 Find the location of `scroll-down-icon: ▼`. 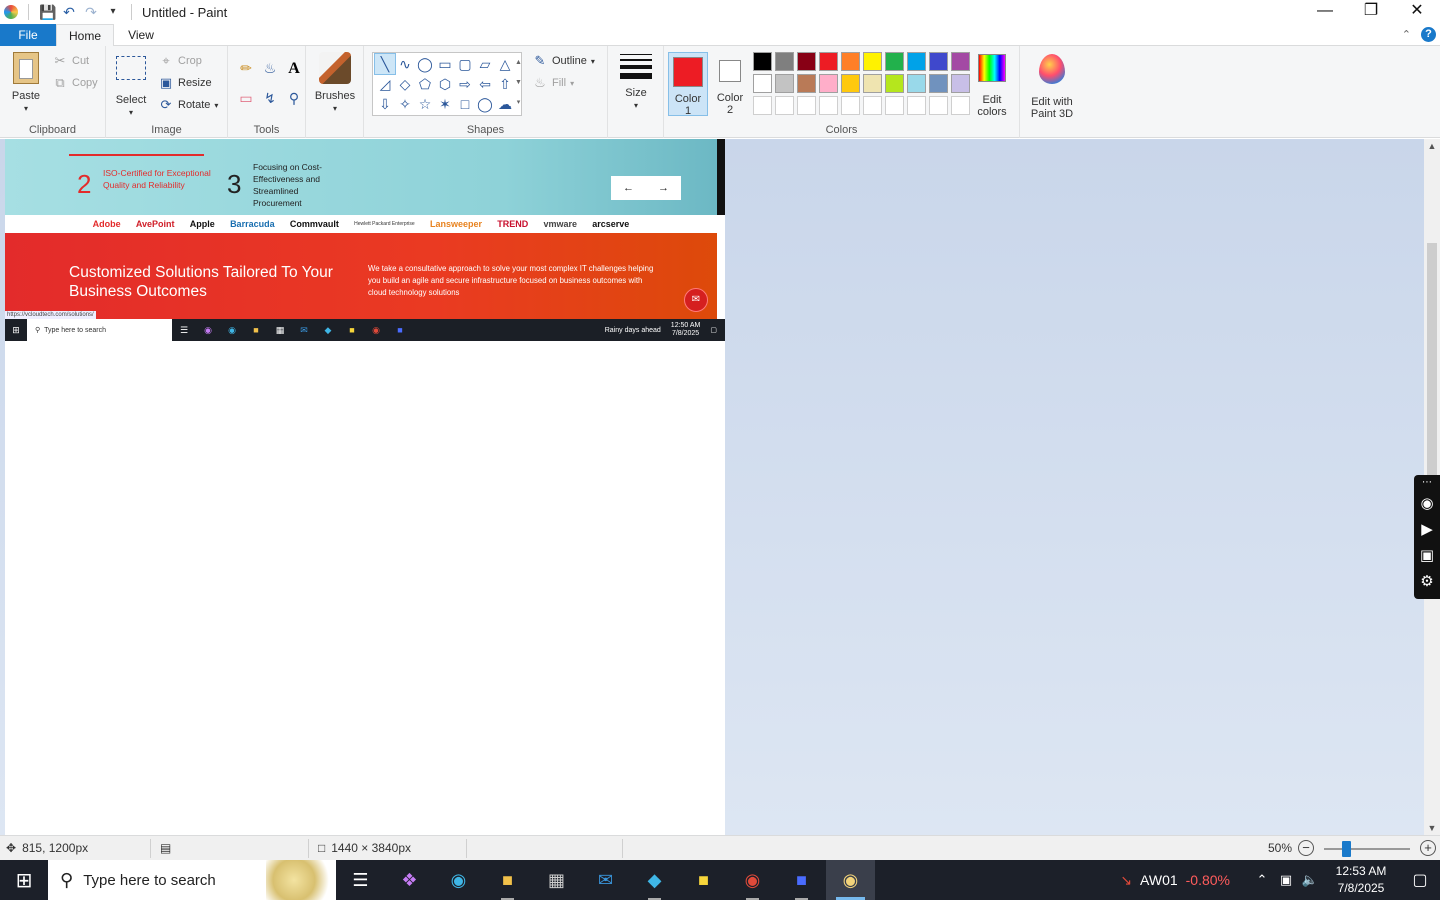

scroll-down-icon: ▼ is located at coordinates (1432, 828).